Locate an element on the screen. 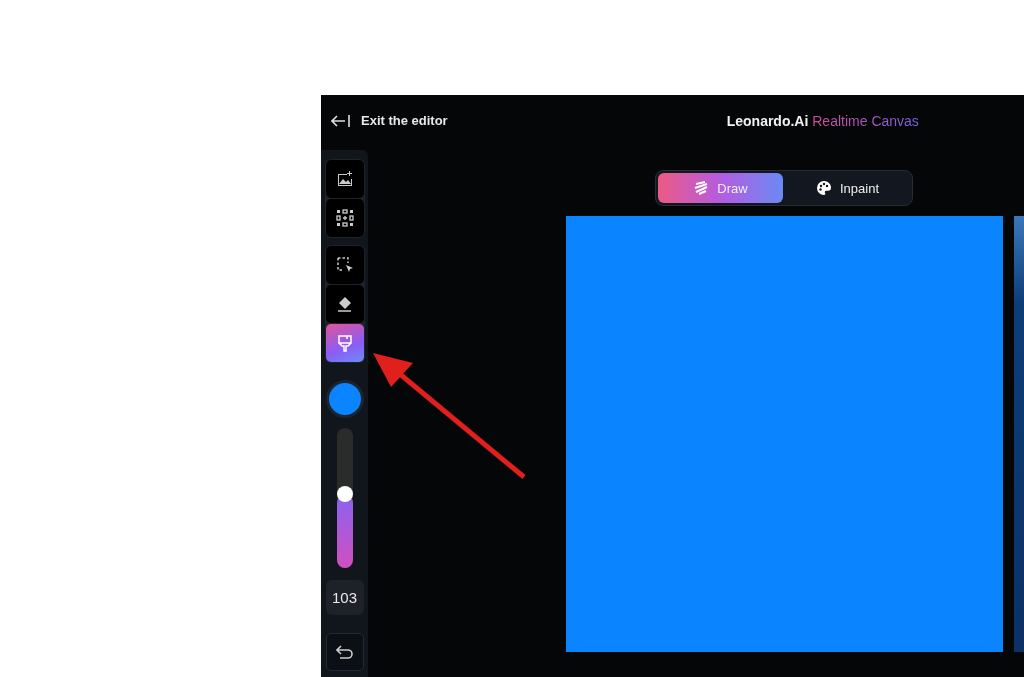 Image resolution: width=1024 pixels, height=677 pixels. add-image-tool-button is located at coordinates (344, 179).